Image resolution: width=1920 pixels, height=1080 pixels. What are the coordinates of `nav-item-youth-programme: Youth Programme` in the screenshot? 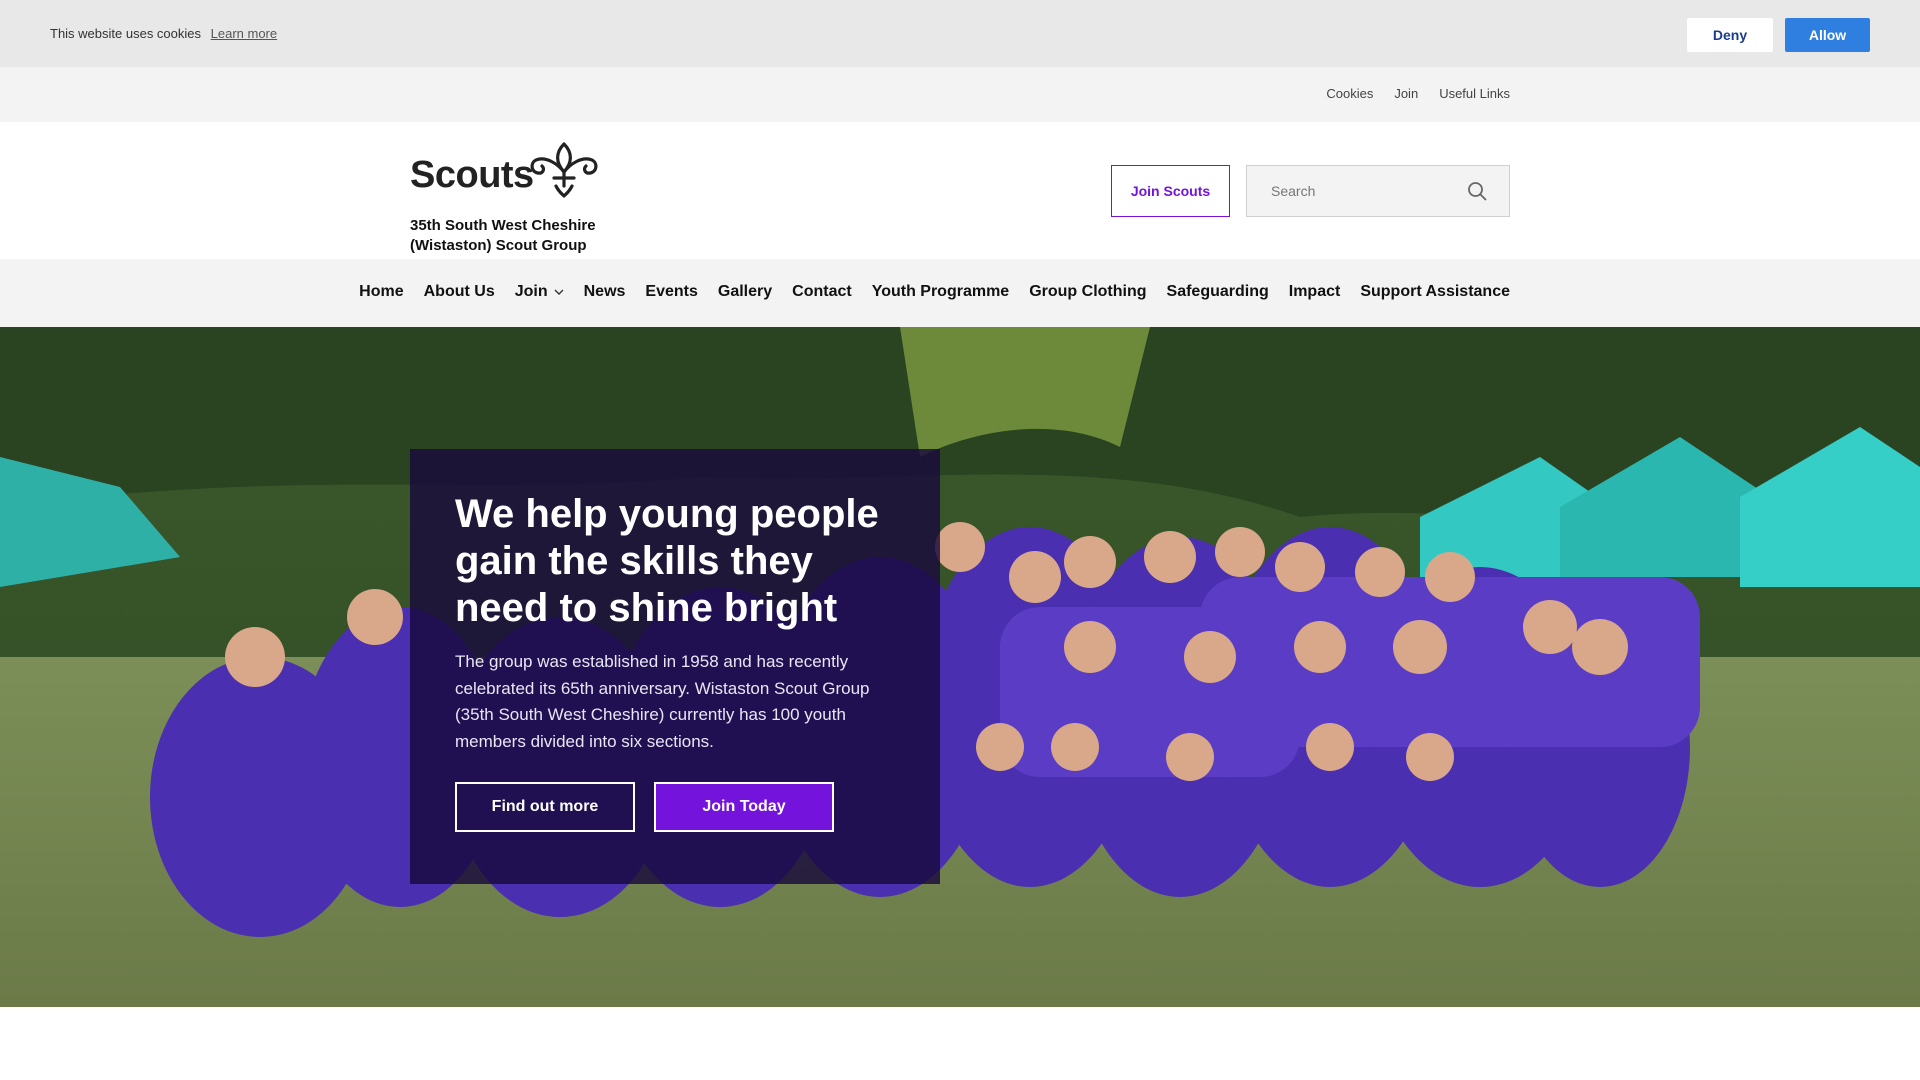 It's located at (941, 292).